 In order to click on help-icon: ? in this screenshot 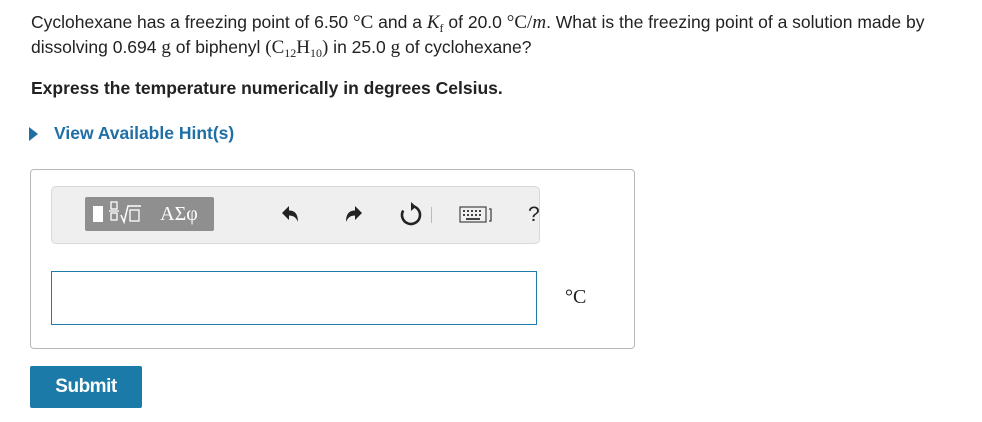, I will do `click(534, 215)`.